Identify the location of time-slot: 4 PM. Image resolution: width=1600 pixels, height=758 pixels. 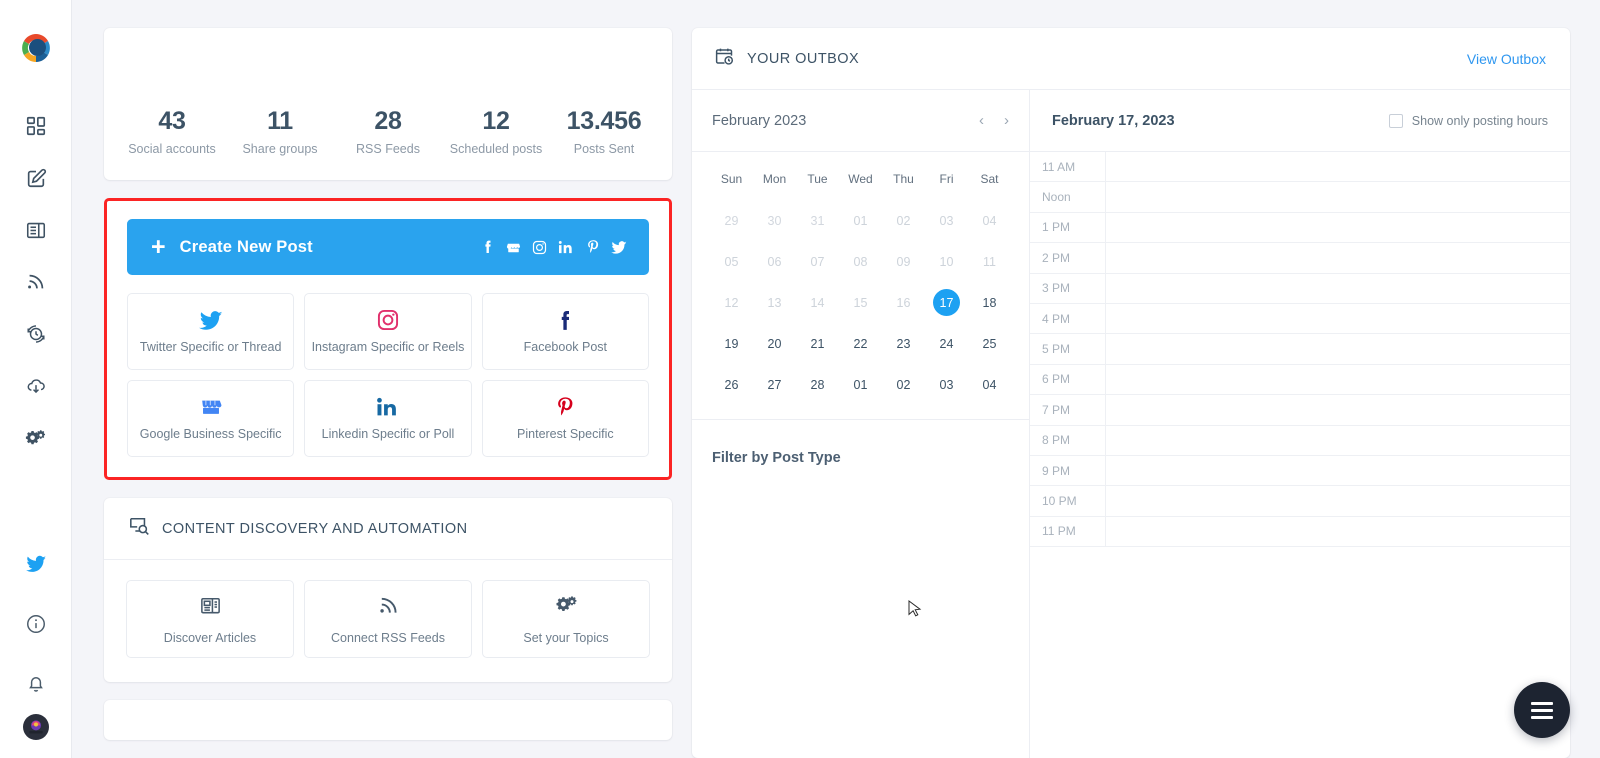
(1300, 319).